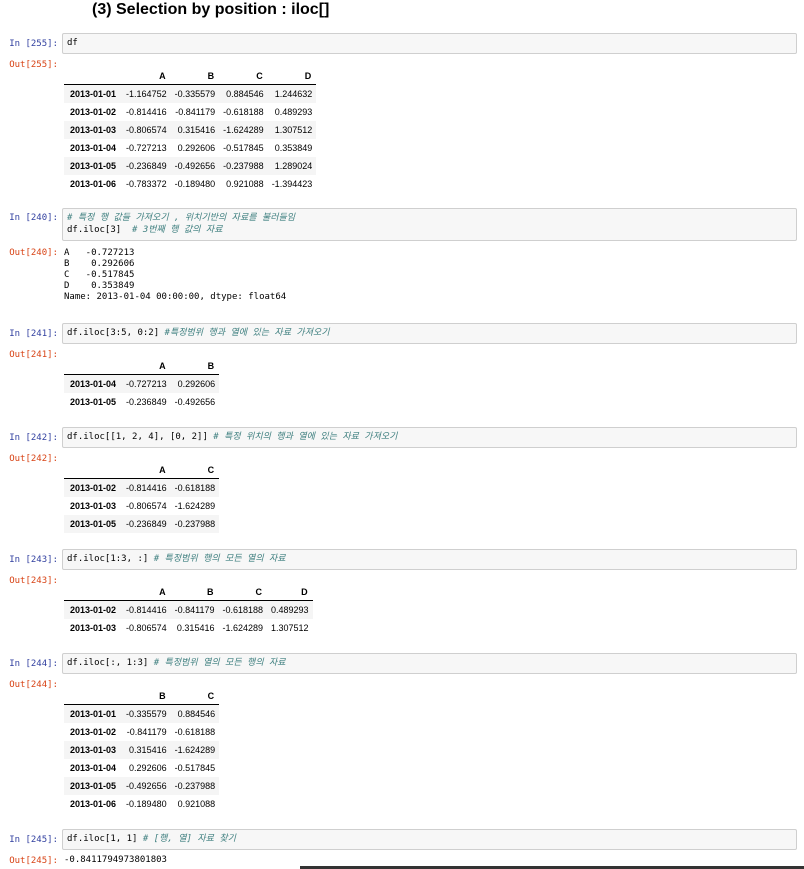 The height and width of the screenshot is (869, 804). I want to click on output-line: C -0.517845, so click(99, 275).